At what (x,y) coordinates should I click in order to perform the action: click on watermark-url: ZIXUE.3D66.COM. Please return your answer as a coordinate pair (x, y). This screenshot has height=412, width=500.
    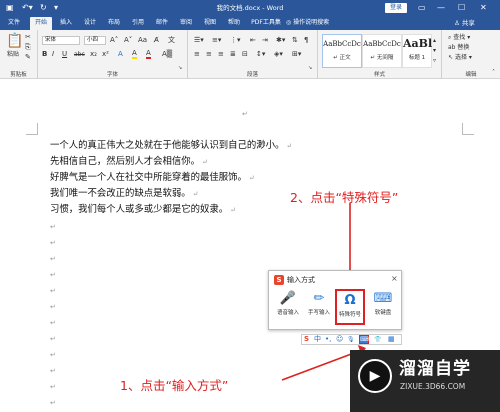
    Looking at the image, I should click on (433, 386).